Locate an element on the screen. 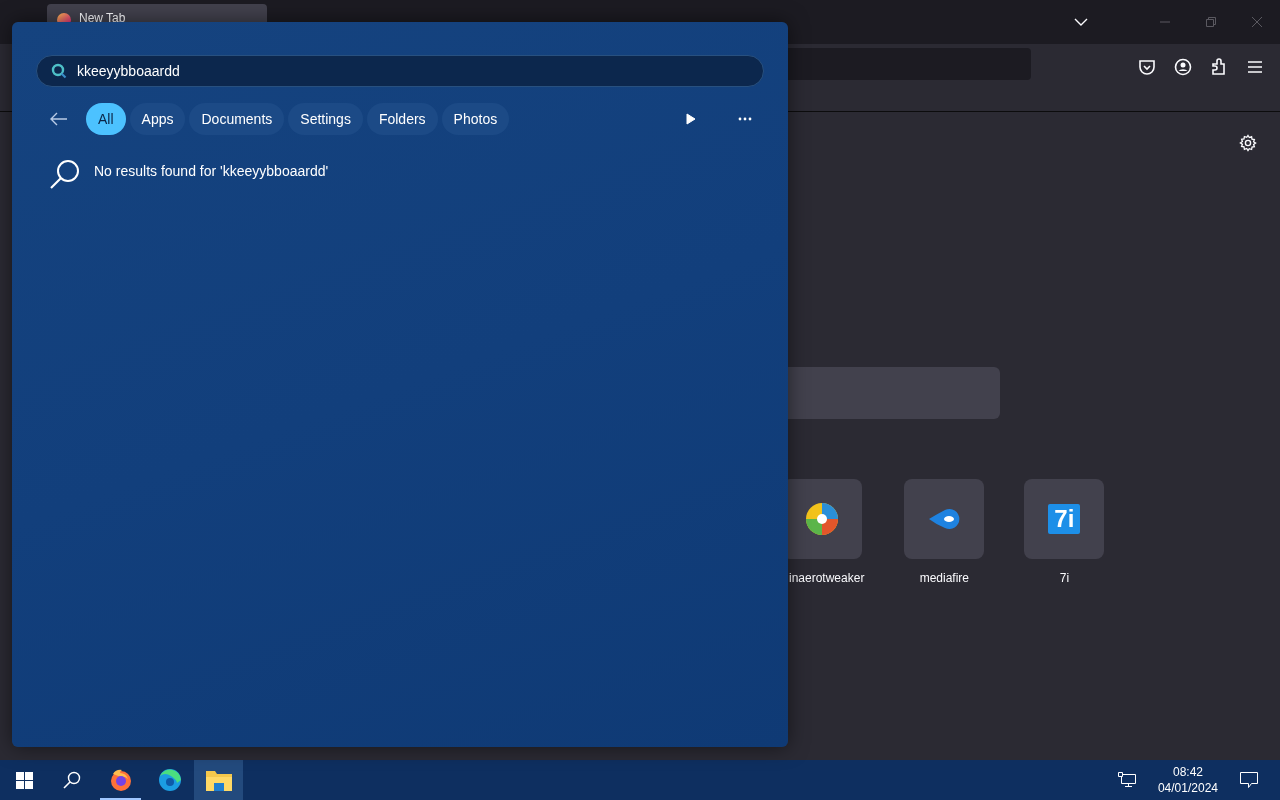  more-icon is located at coordinates (745, 119).